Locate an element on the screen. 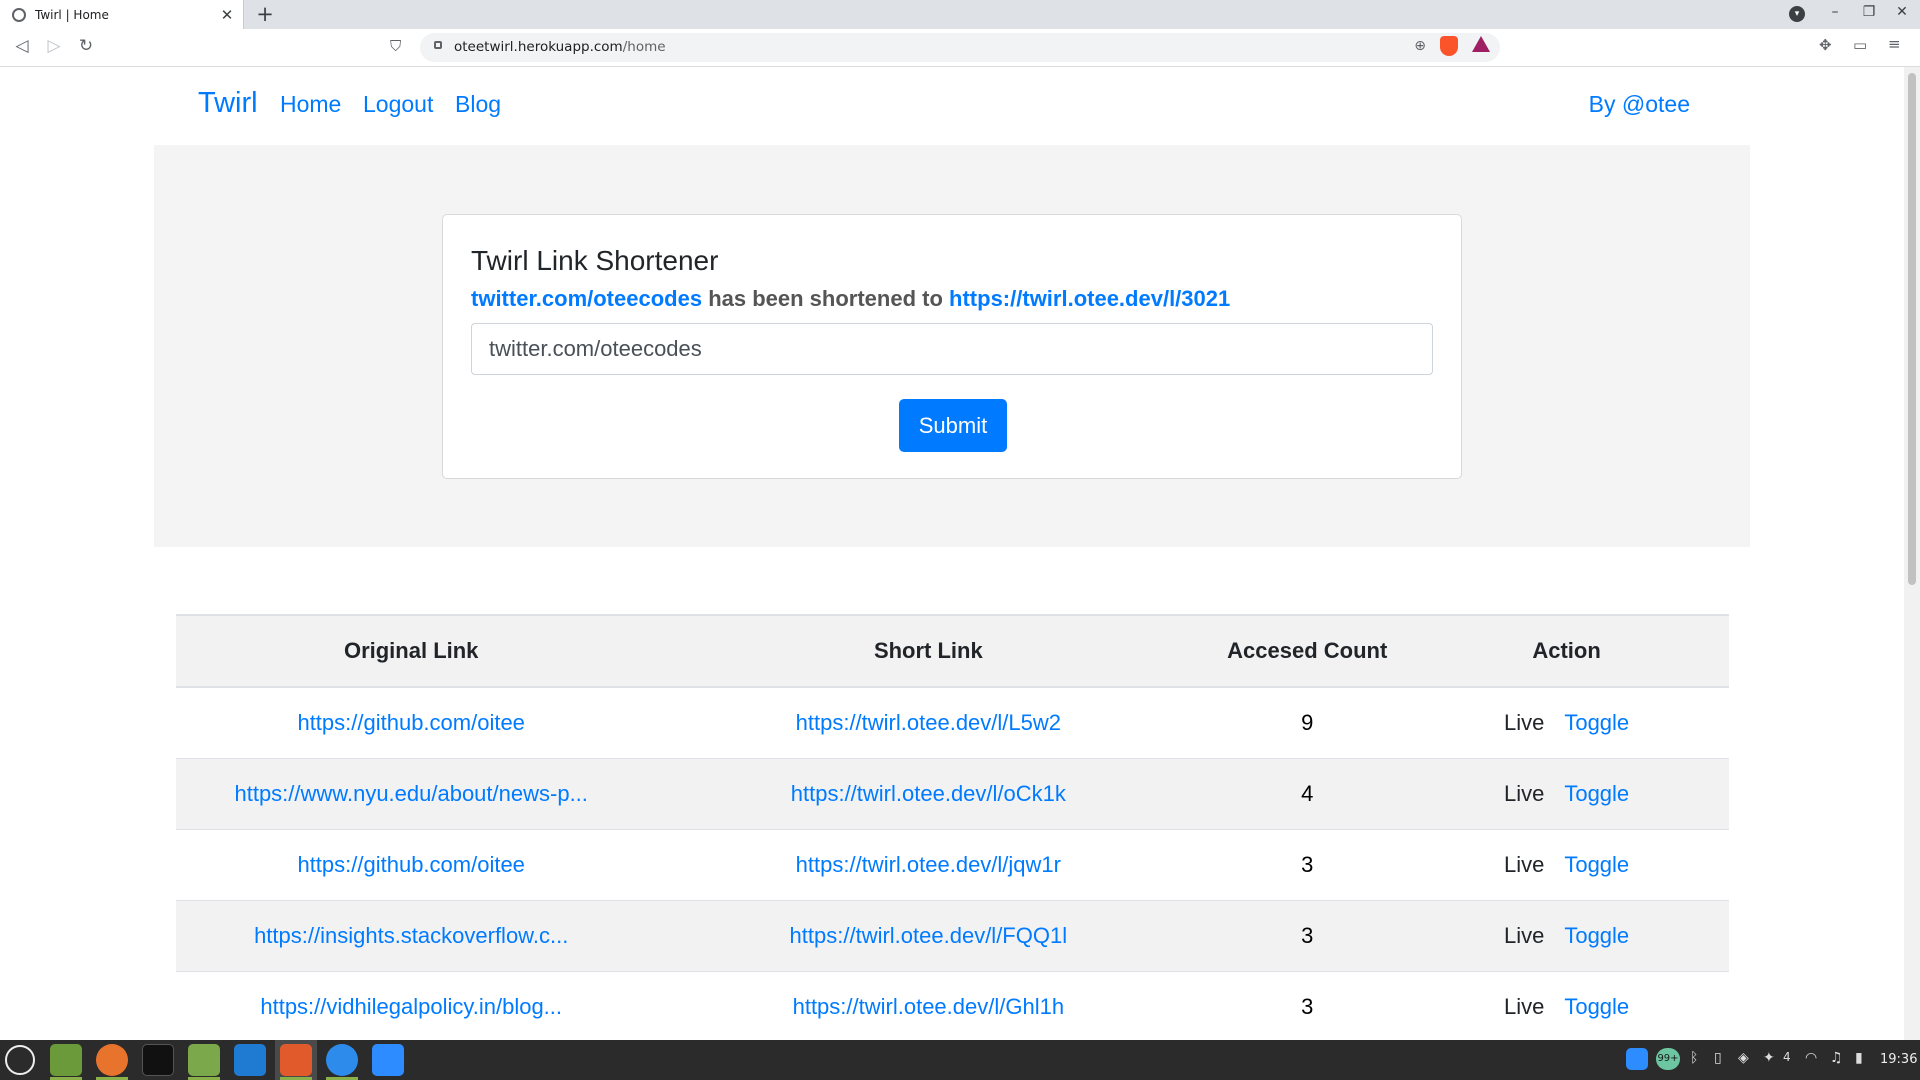  scrollbar-thumb is located at coordinates (1912, 329).